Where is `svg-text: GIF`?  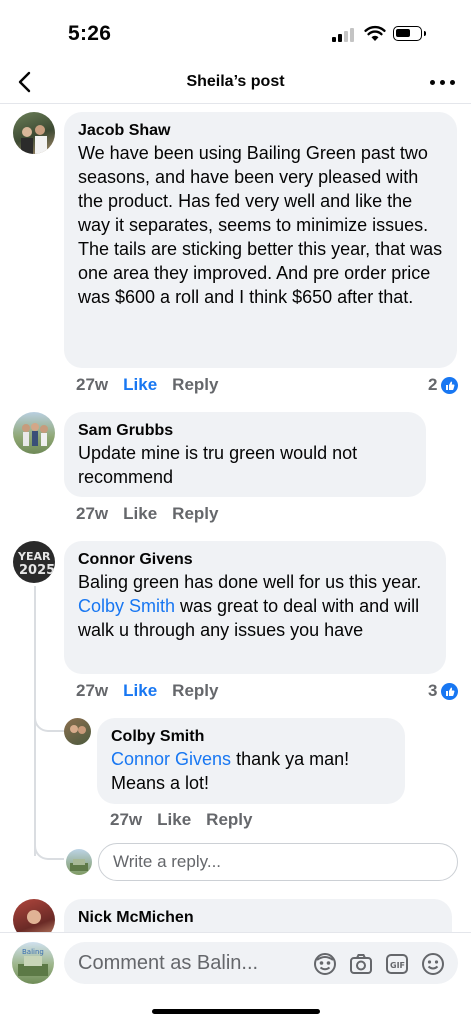
svg-text: GIF is located at coordinates (397, 965).